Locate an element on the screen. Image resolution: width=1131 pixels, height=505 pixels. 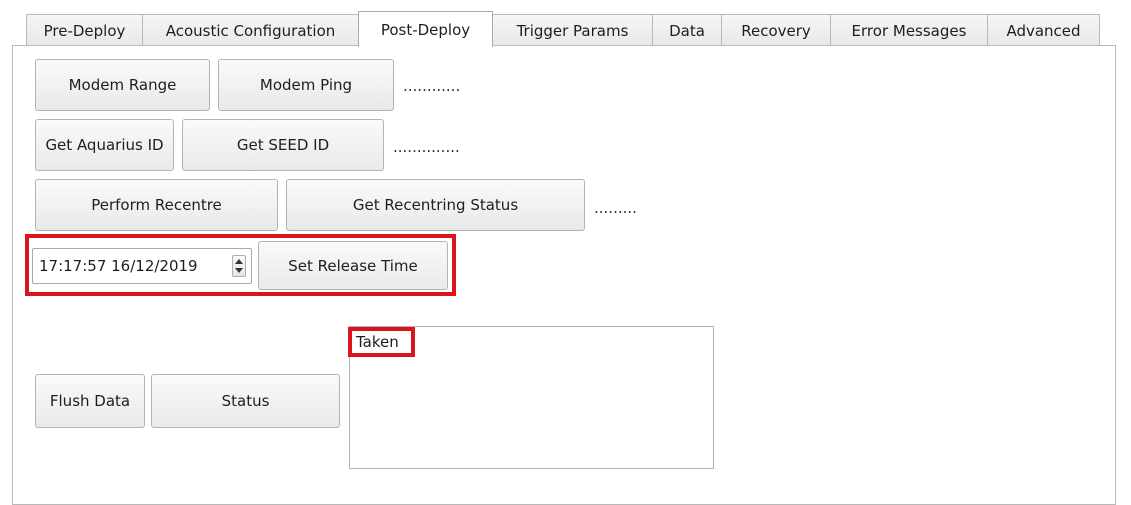
modem-range-button: Modem Range is located at coordinates (122, 85).